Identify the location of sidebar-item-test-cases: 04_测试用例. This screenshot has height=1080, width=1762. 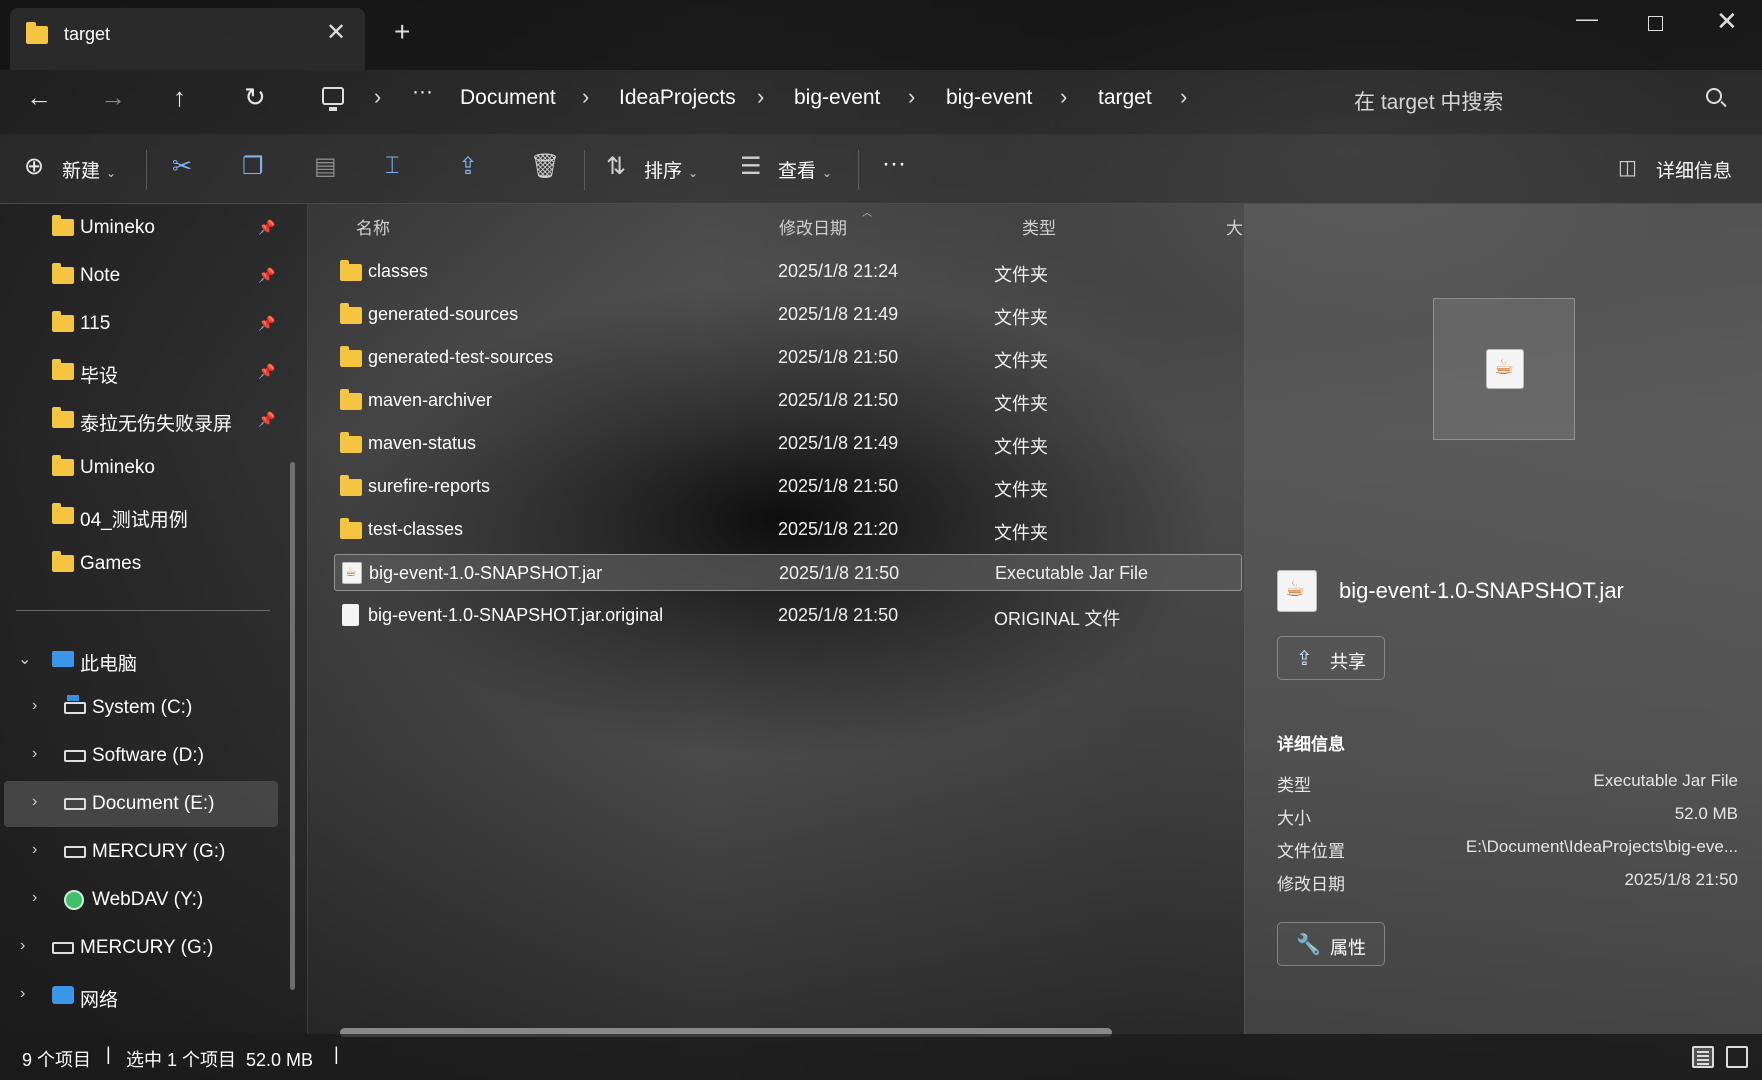
(140, 516).